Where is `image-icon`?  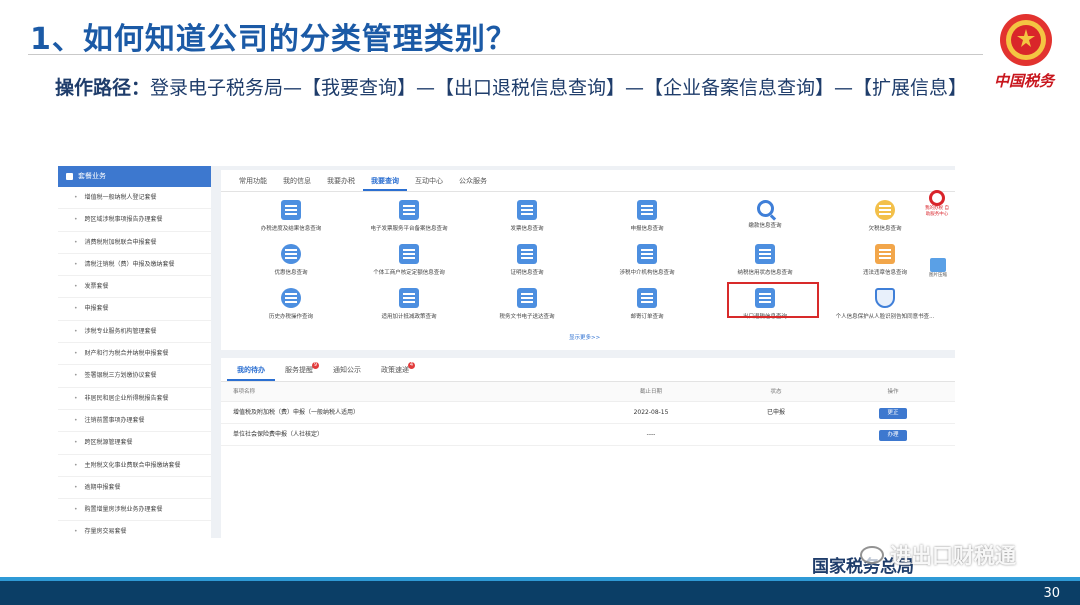
image-icon is located at coordinates (938, 265).